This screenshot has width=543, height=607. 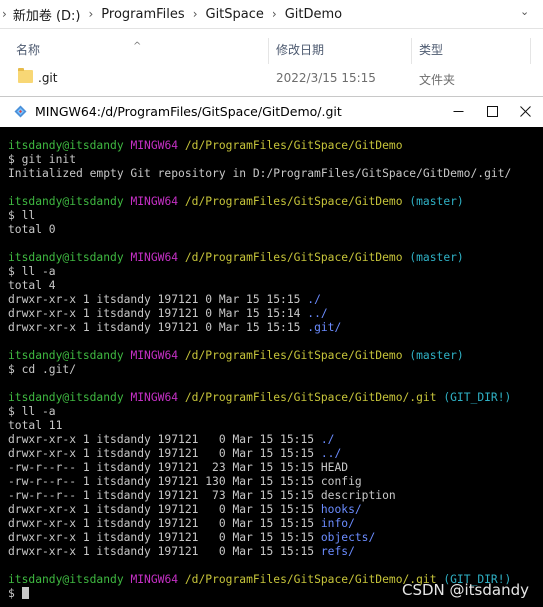 I want to click on terminal-dir-text: .git/, so click(x=324, y=327).